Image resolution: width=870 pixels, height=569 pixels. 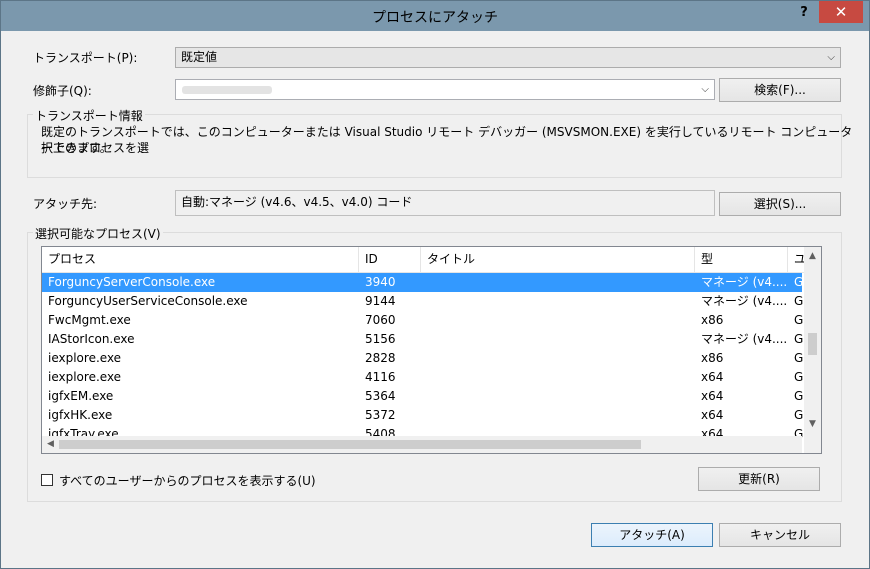 I want to click on process-id-cell: 5156, so click(x=380, y=339).